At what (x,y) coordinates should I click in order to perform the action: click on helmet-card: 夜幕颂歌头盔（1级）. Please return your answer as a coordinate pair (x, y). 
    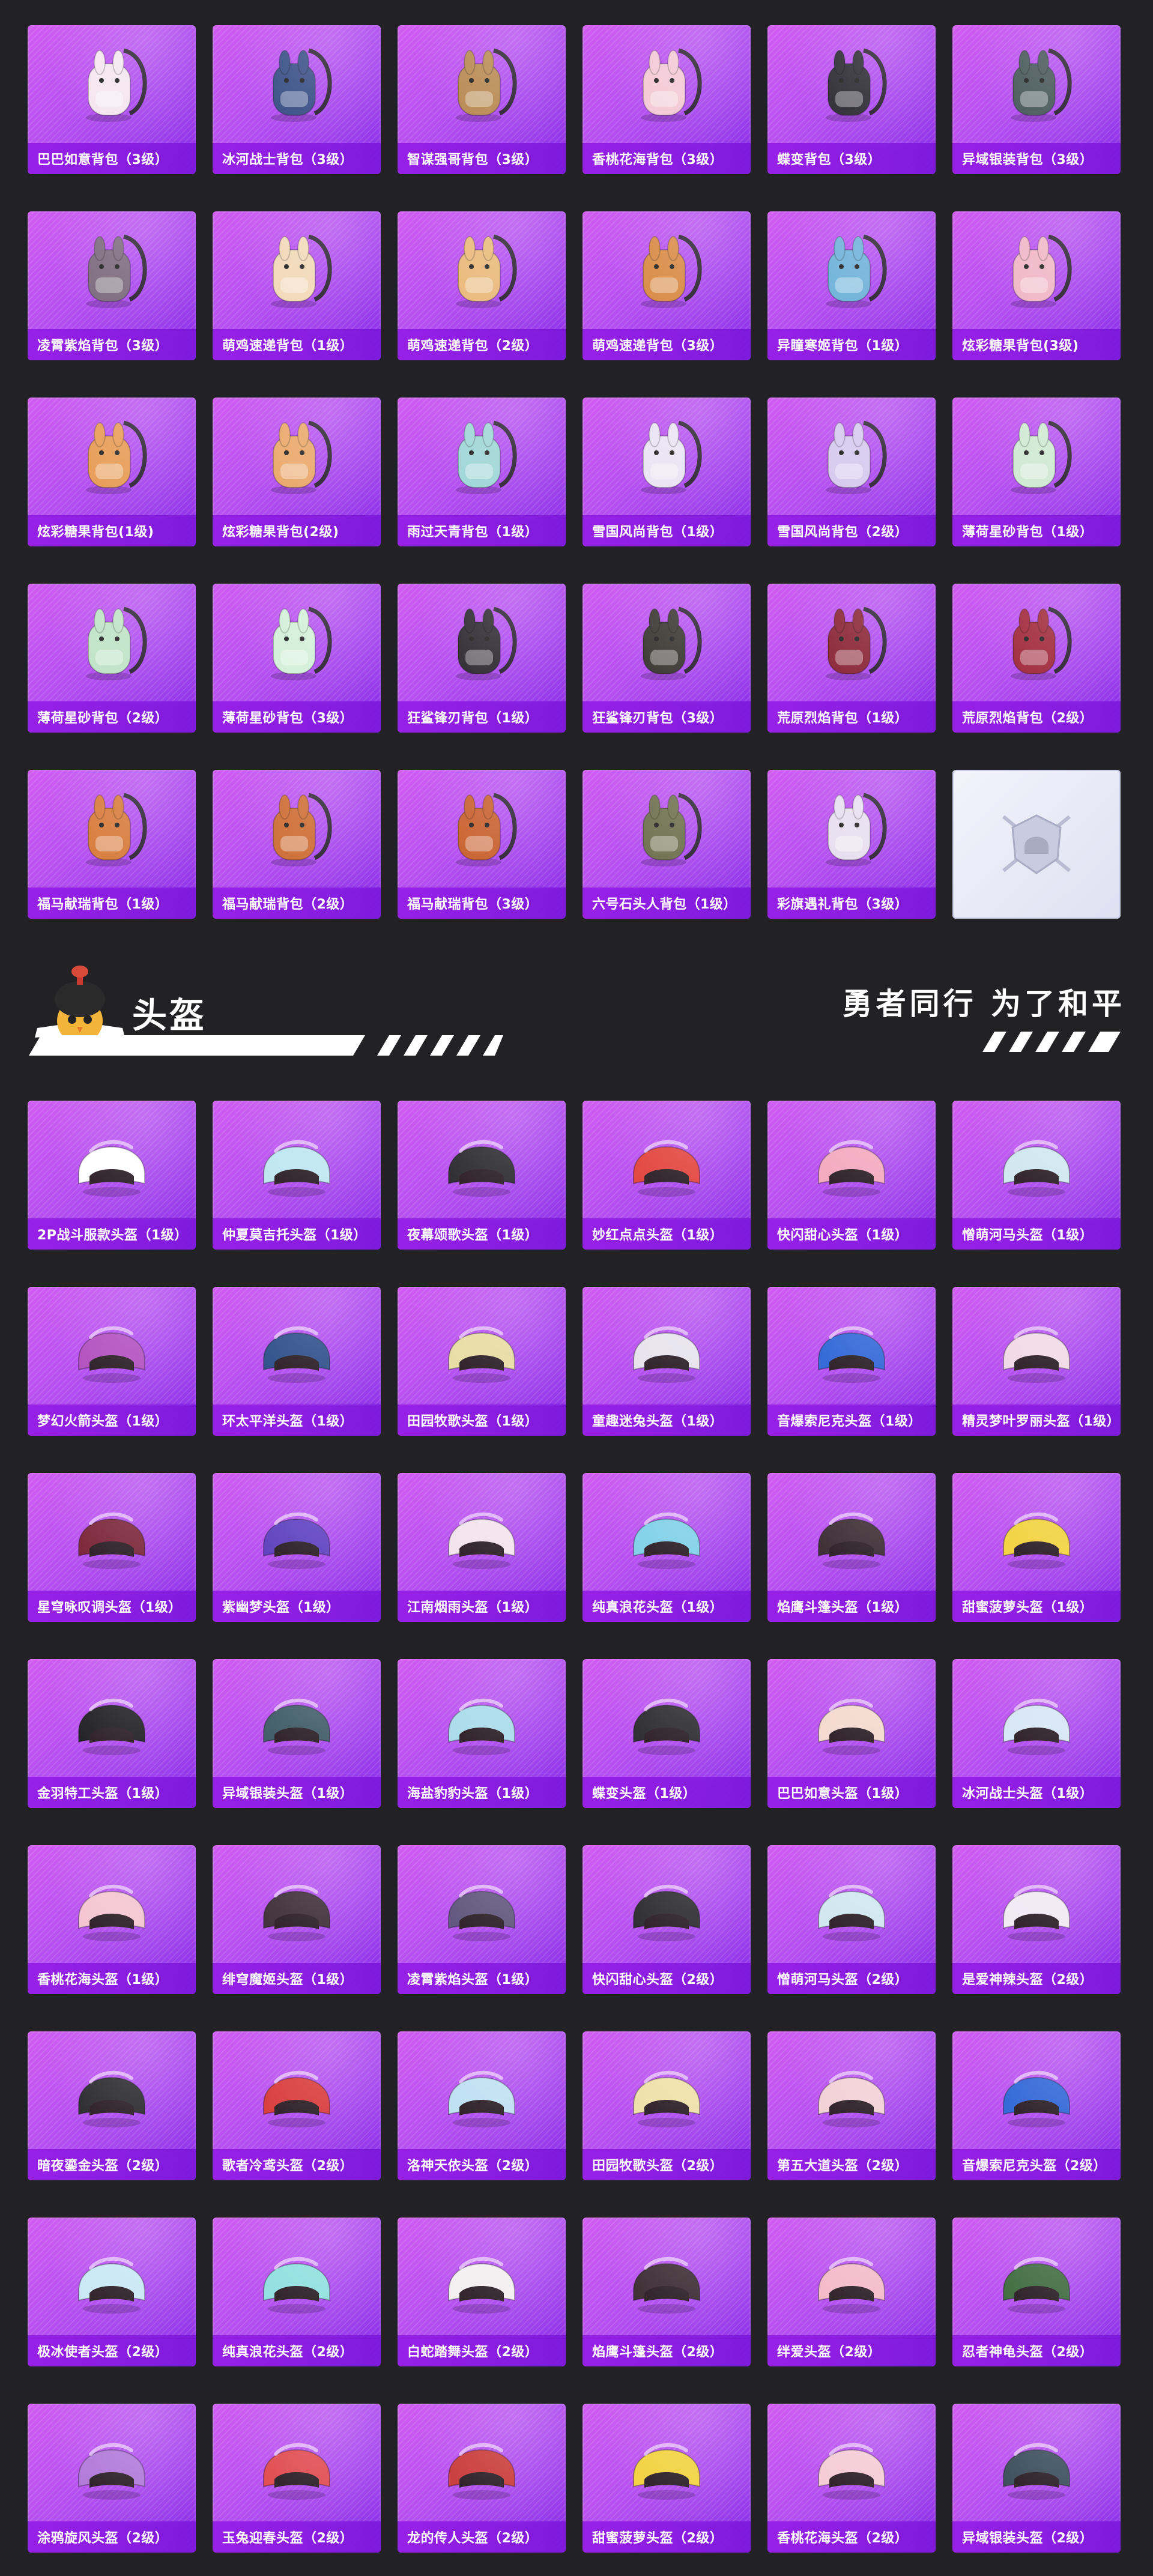
    Looking at the image, I should click on (482, 1175).